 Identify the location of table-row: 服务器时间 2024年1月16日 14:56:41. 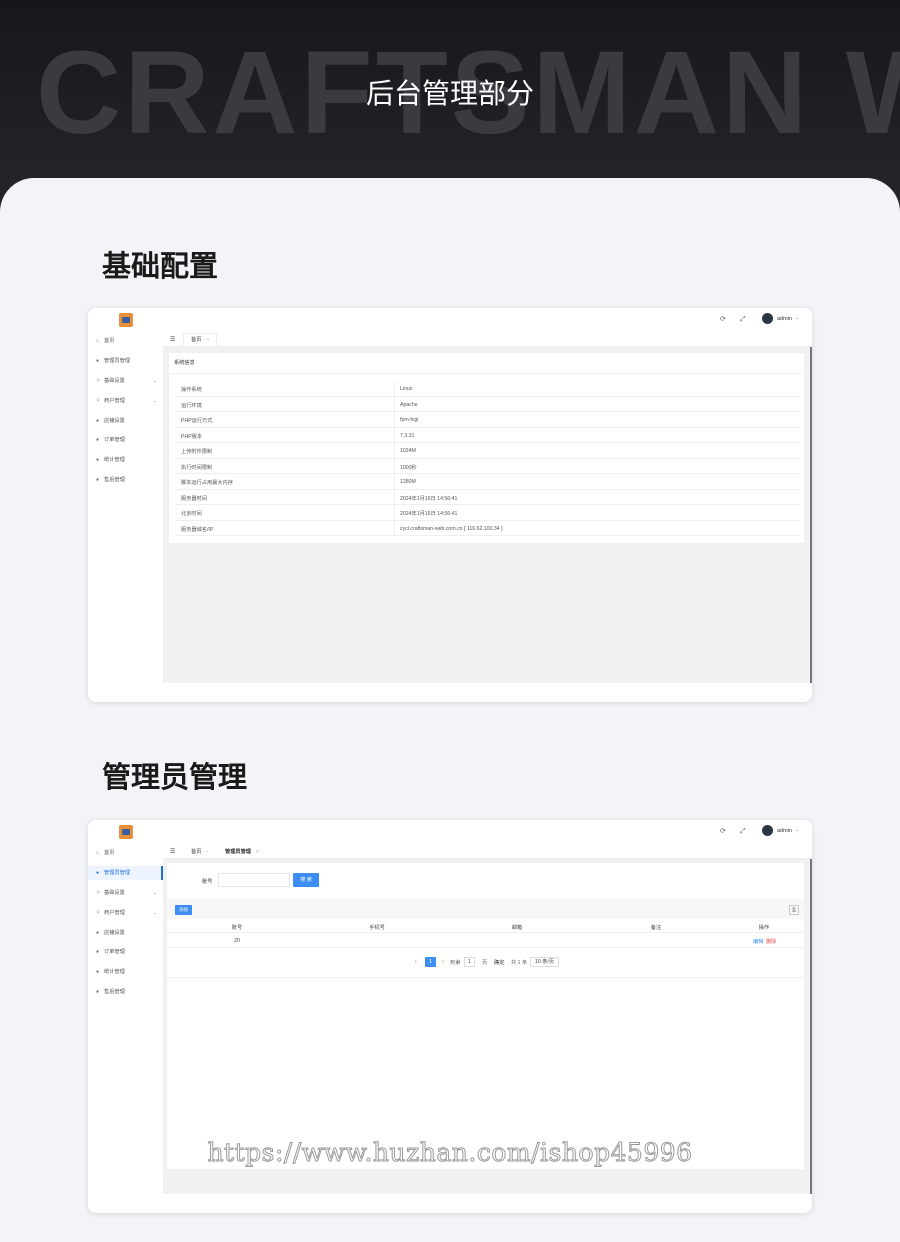
(487, 497).